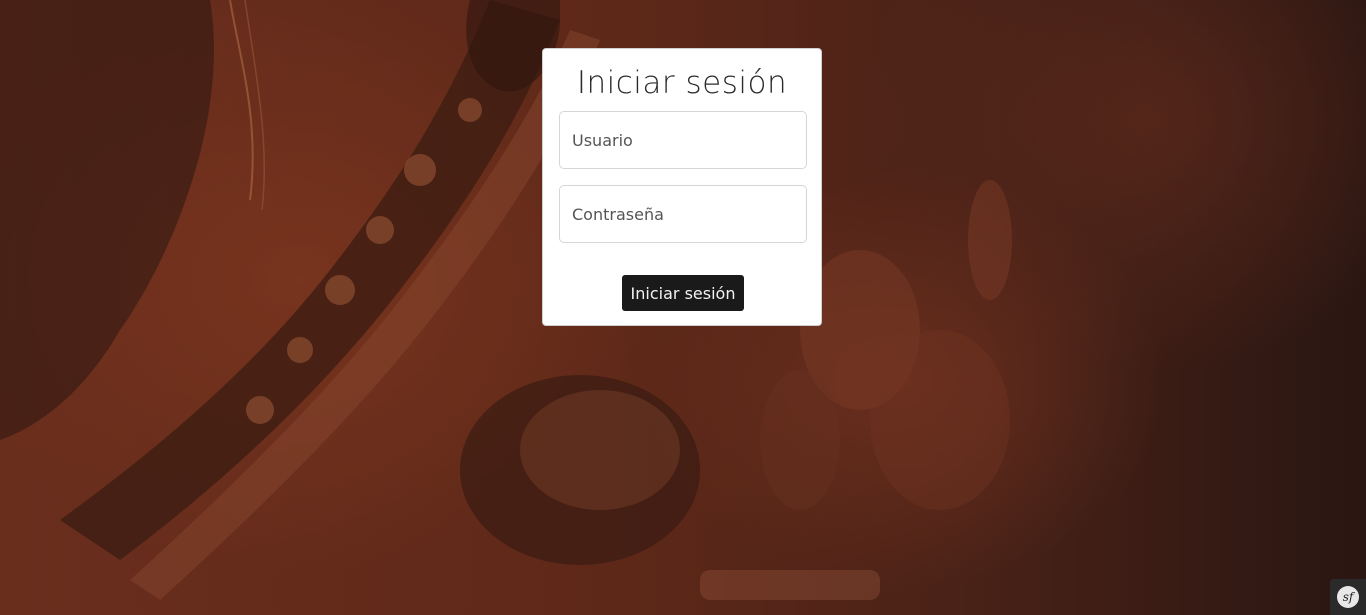  I want to click on symfony-logo-icon: sf, so click(1348, 597).